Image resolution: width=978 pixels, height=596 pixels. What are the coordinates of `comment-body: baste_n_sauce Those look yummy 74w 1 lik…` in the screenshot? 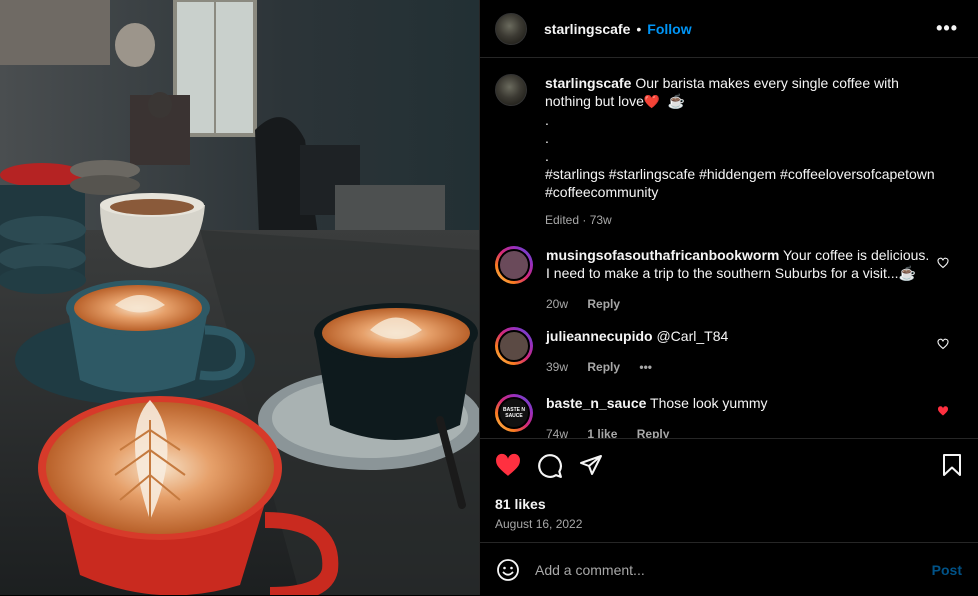 It's located at (738, 416).